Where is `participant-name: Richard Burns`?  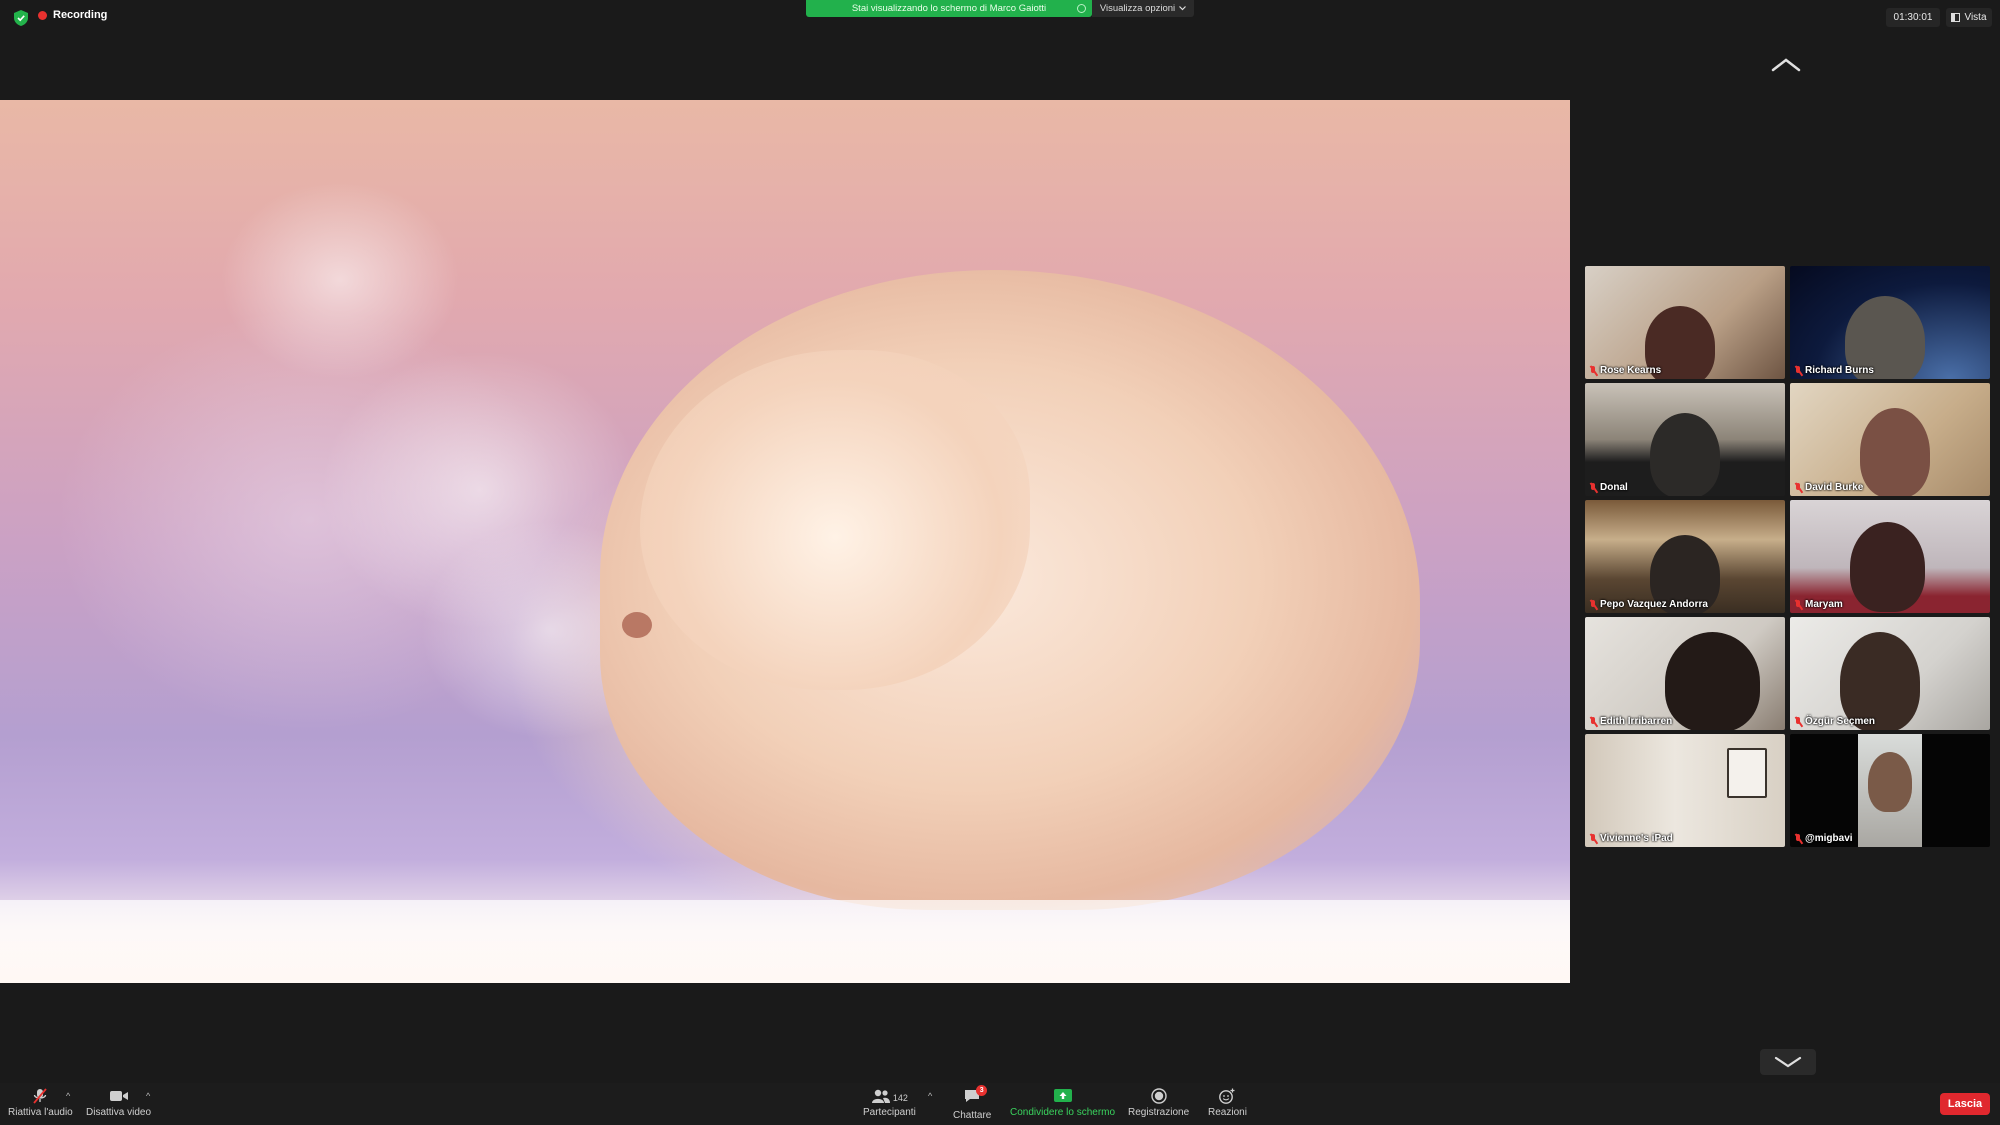
participant-name: Richard Burns is located at coordinates (1839, 370).